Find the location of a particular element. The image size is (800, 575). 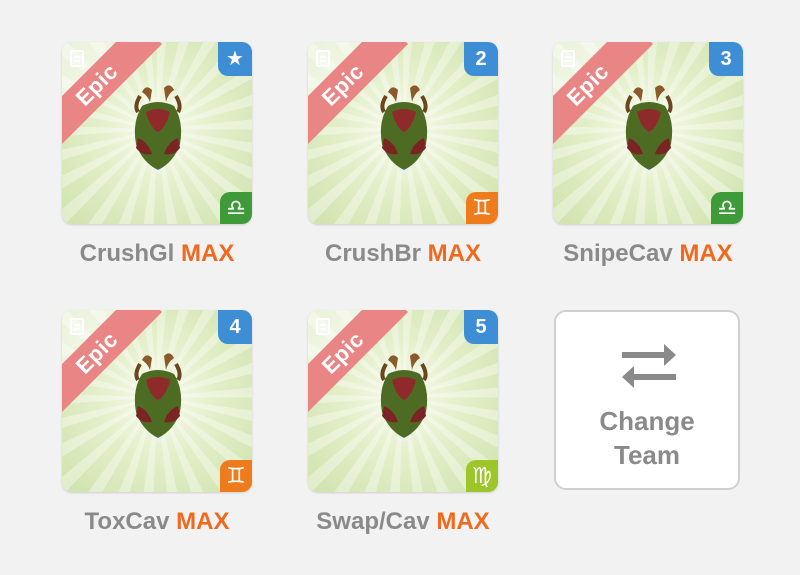

monster-name: Swap/Cav is located at coordinates (373, 521).